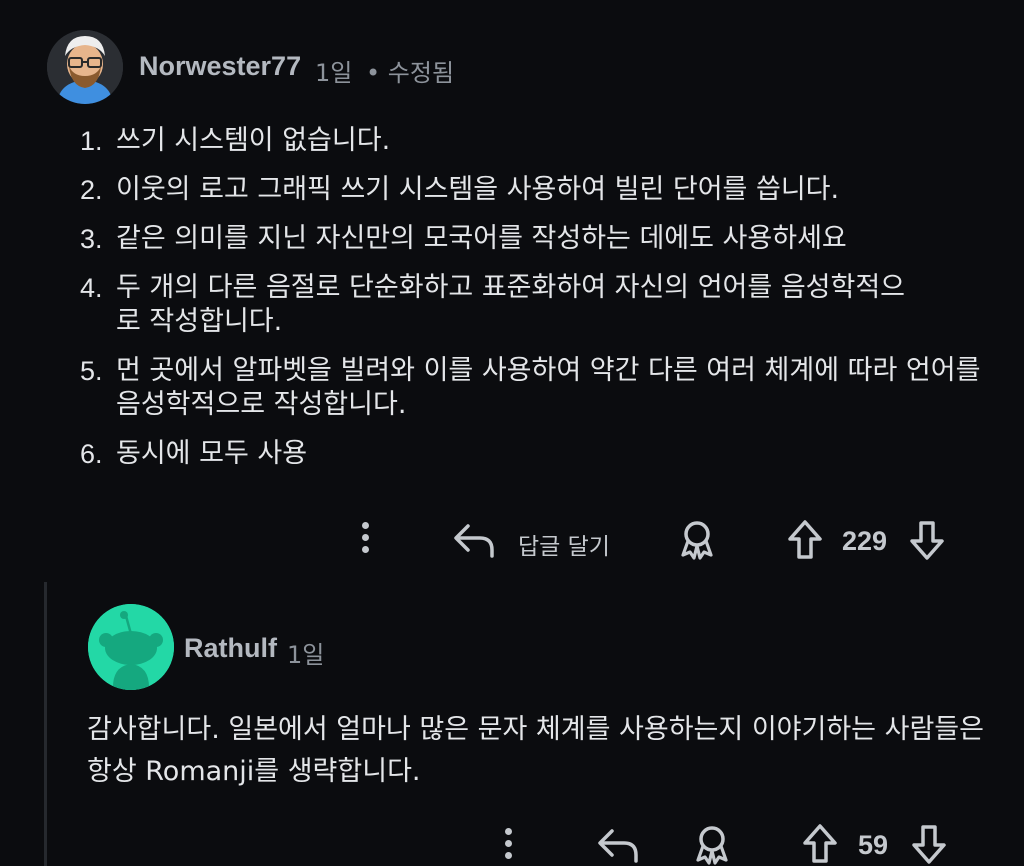  Describe the element at coordinates (91, 454) in the screenshot. I see `list-number: 6.` at that location.